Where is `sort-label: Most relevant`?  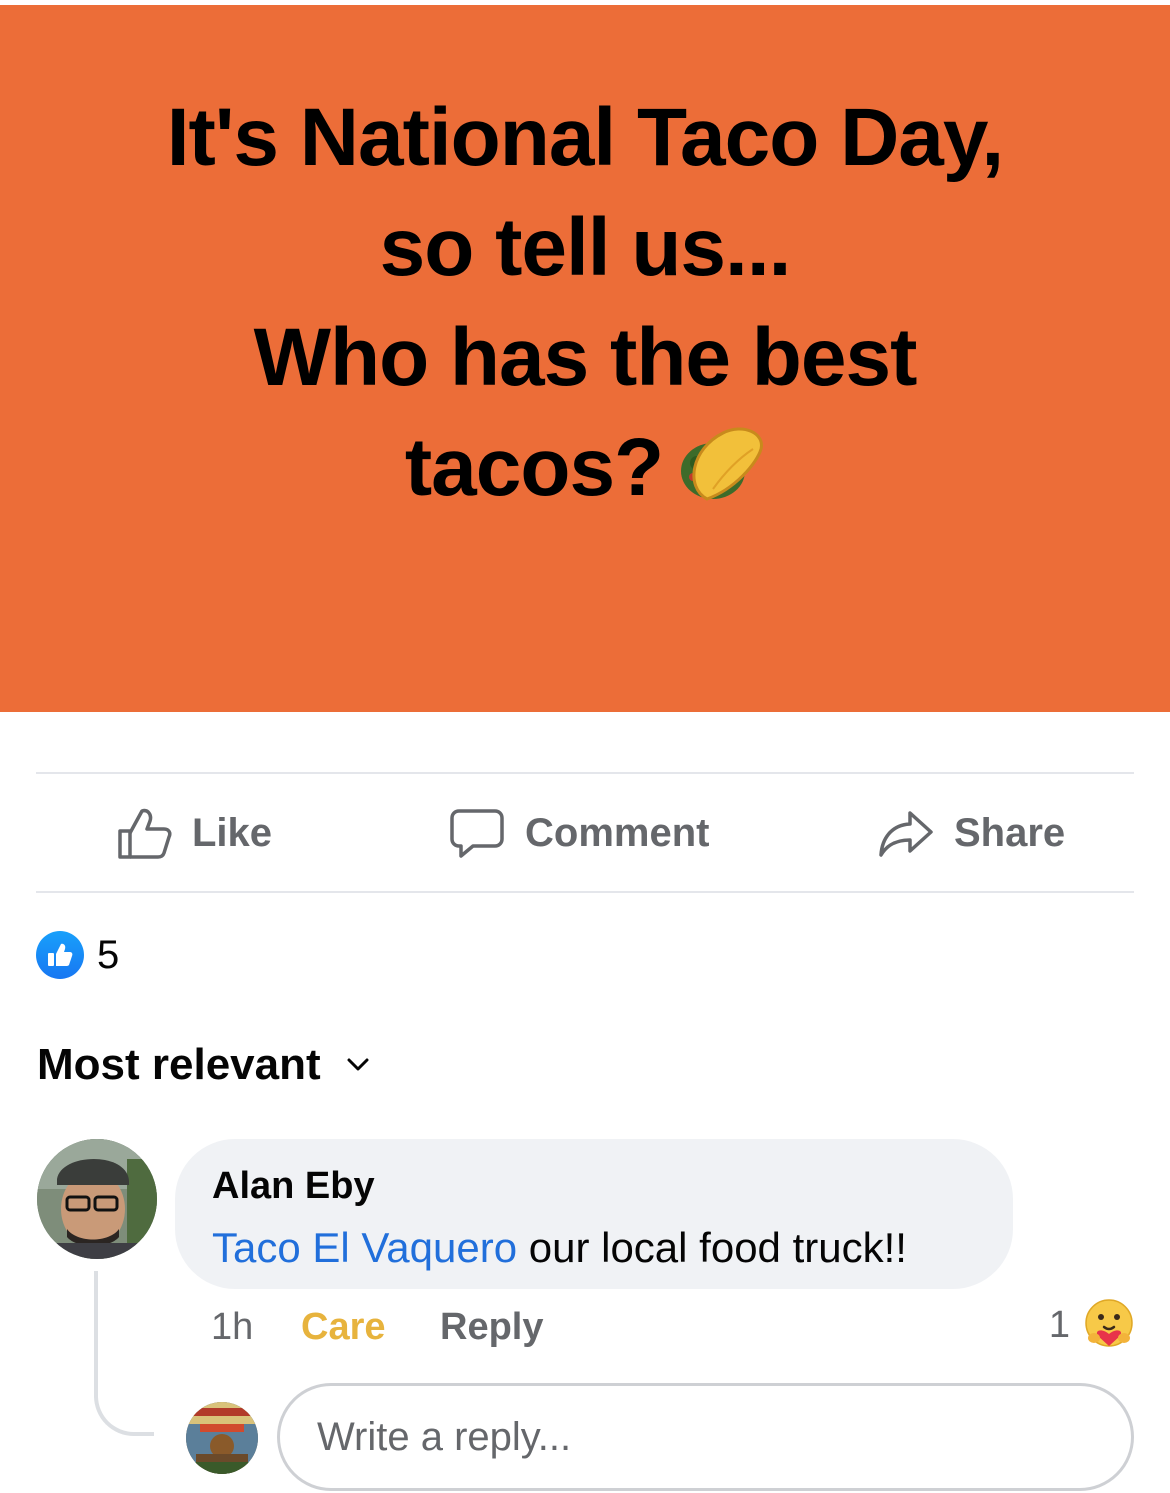 sort-label: Most relevant is located at coordinates (179, 1064).